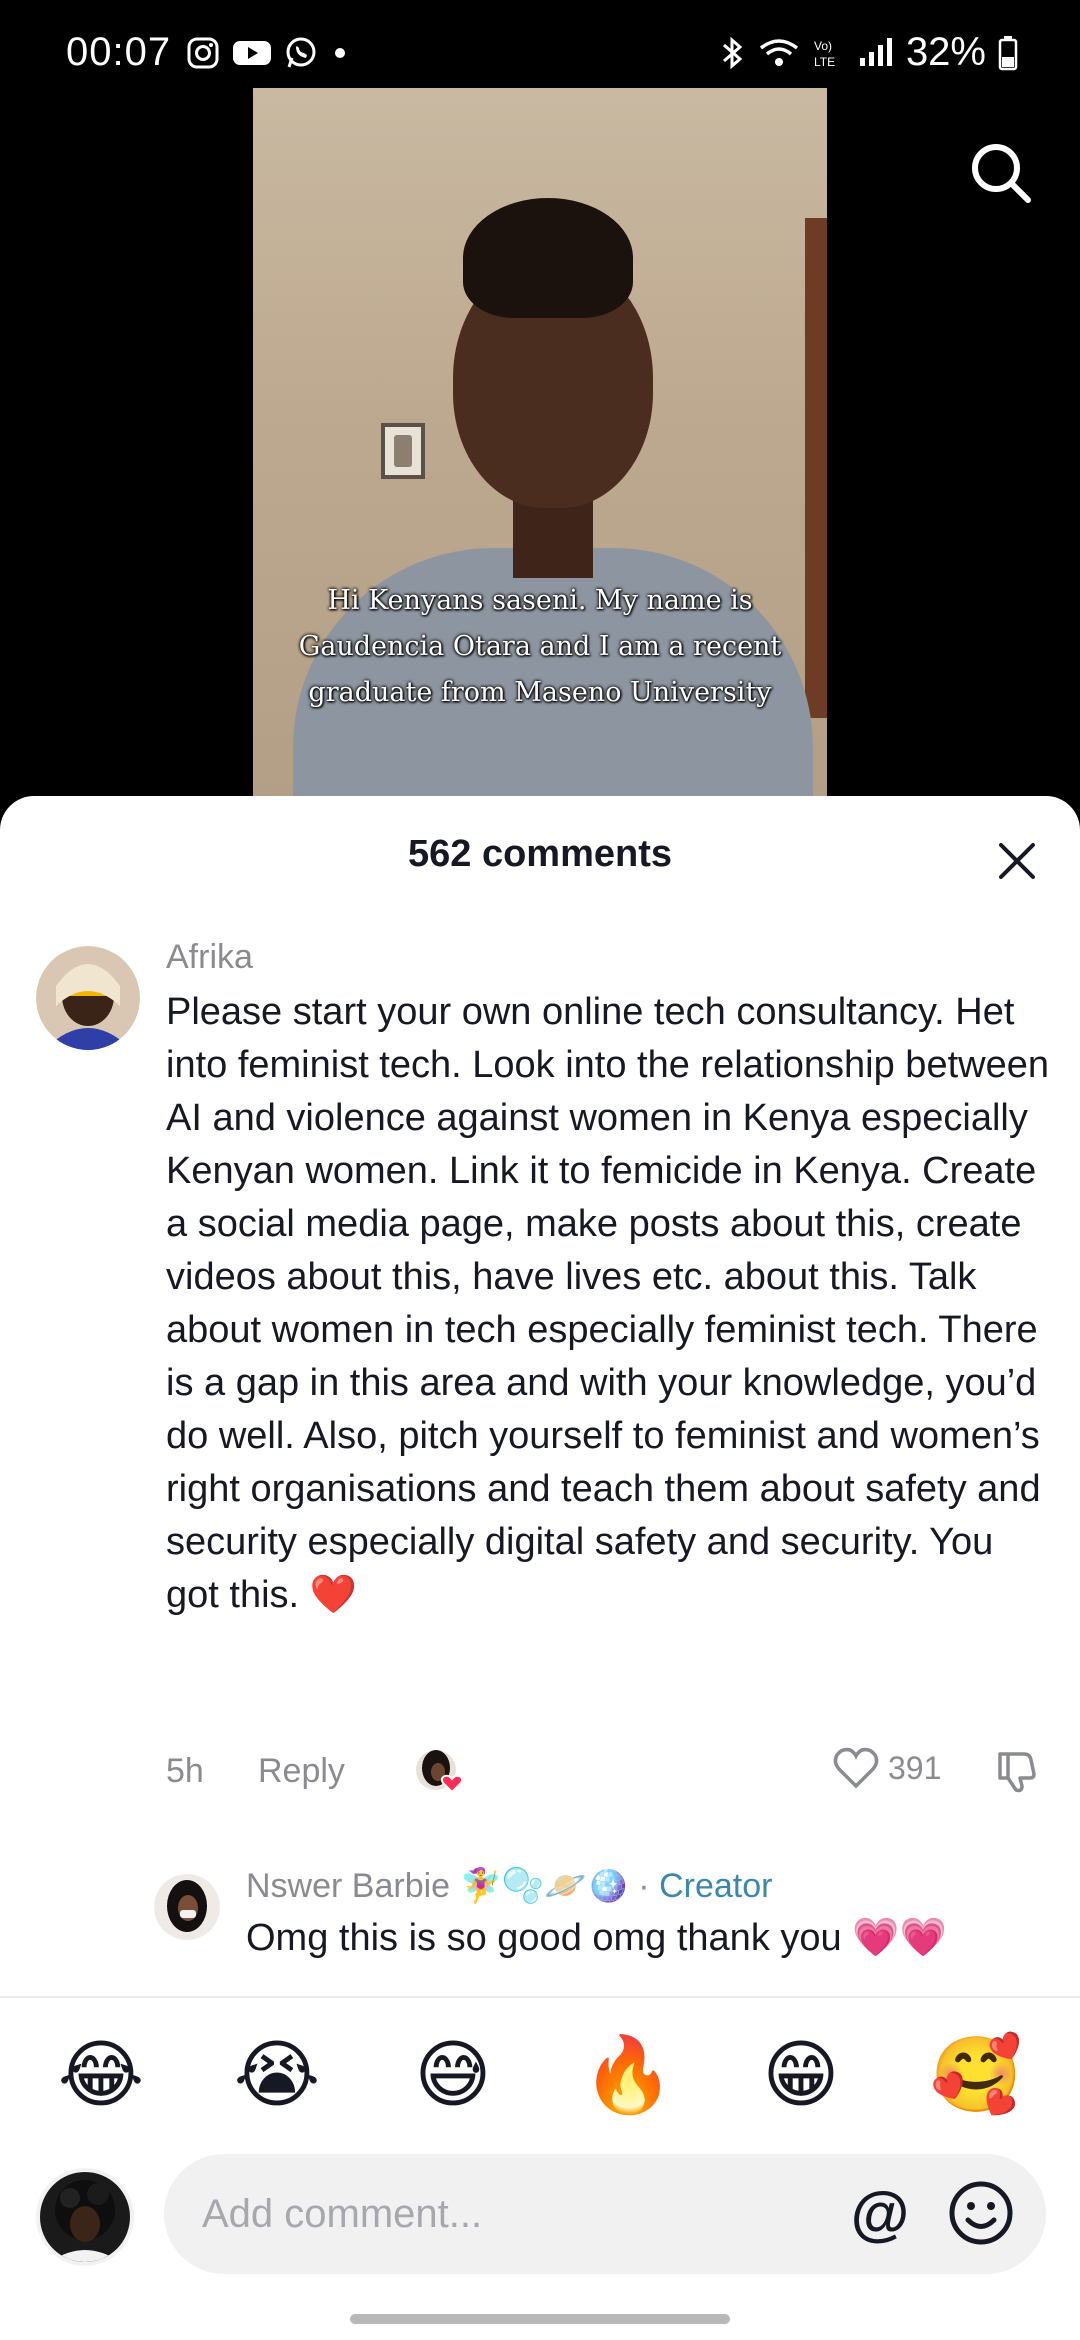 The height and width of the screenshot is (2340, 1080). What do you see at coordinates (453, 2075) in the screenshot?
I see `emoji-sweat-smile-button: 😅` at bounding box center [453, 2075].